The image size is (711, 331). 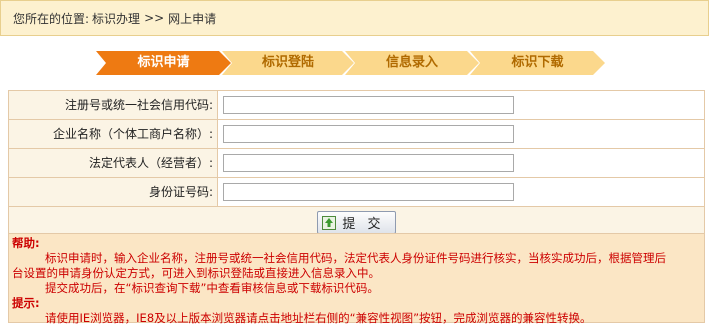 I want to click on step-apply: 标识申请, so click(x=163, y=63).